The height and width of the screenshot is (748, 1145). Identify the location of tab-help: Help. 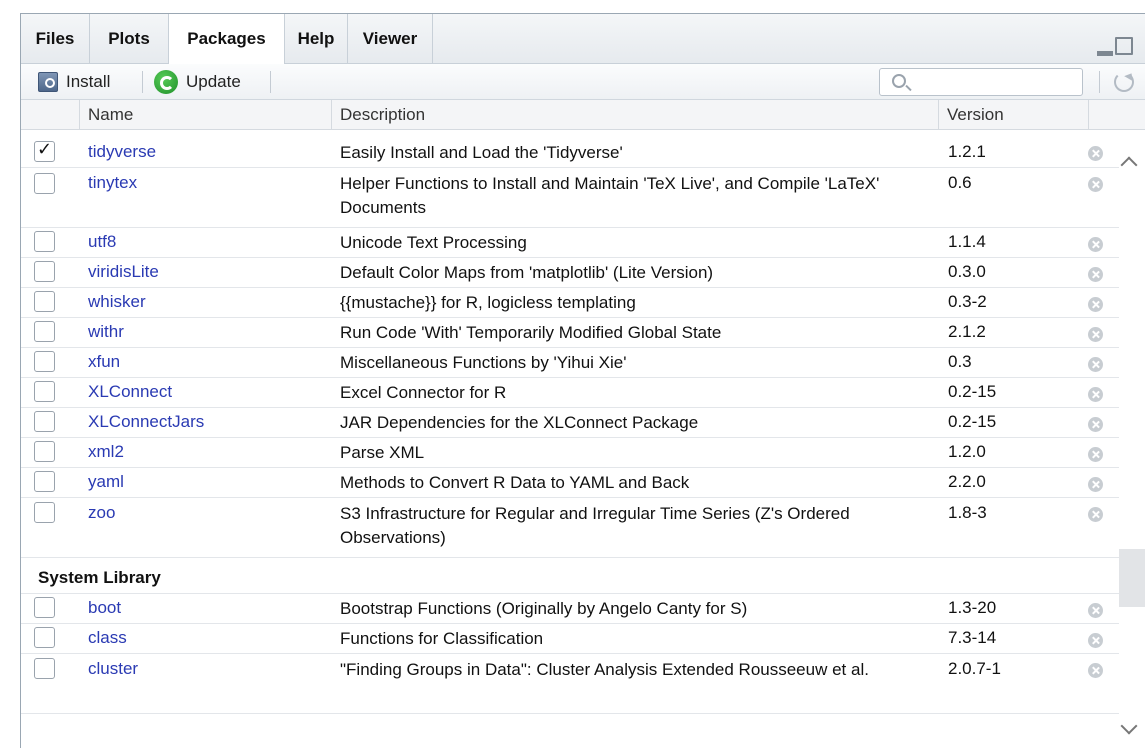
(316, 39).